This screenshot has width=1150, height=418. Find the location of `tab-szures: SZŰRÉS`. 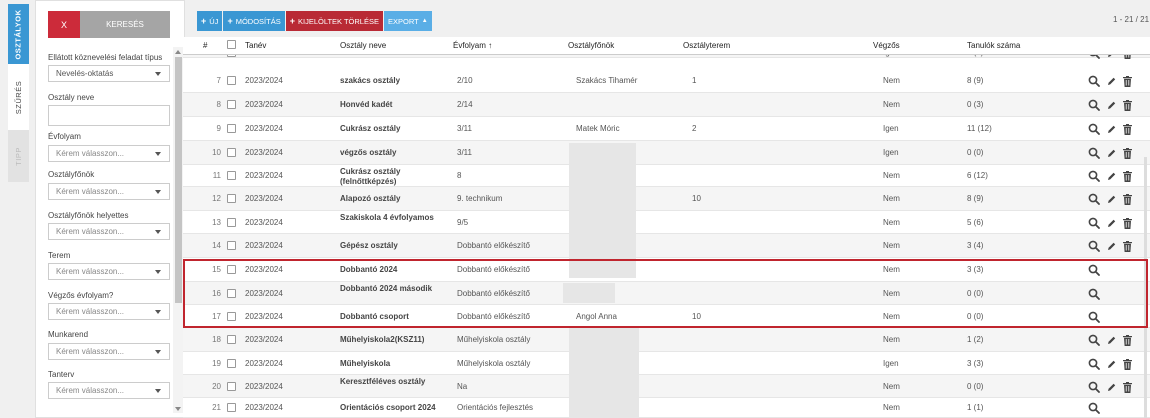

tab-szures: SZŰRÉS is located at coordinates (18, 97).